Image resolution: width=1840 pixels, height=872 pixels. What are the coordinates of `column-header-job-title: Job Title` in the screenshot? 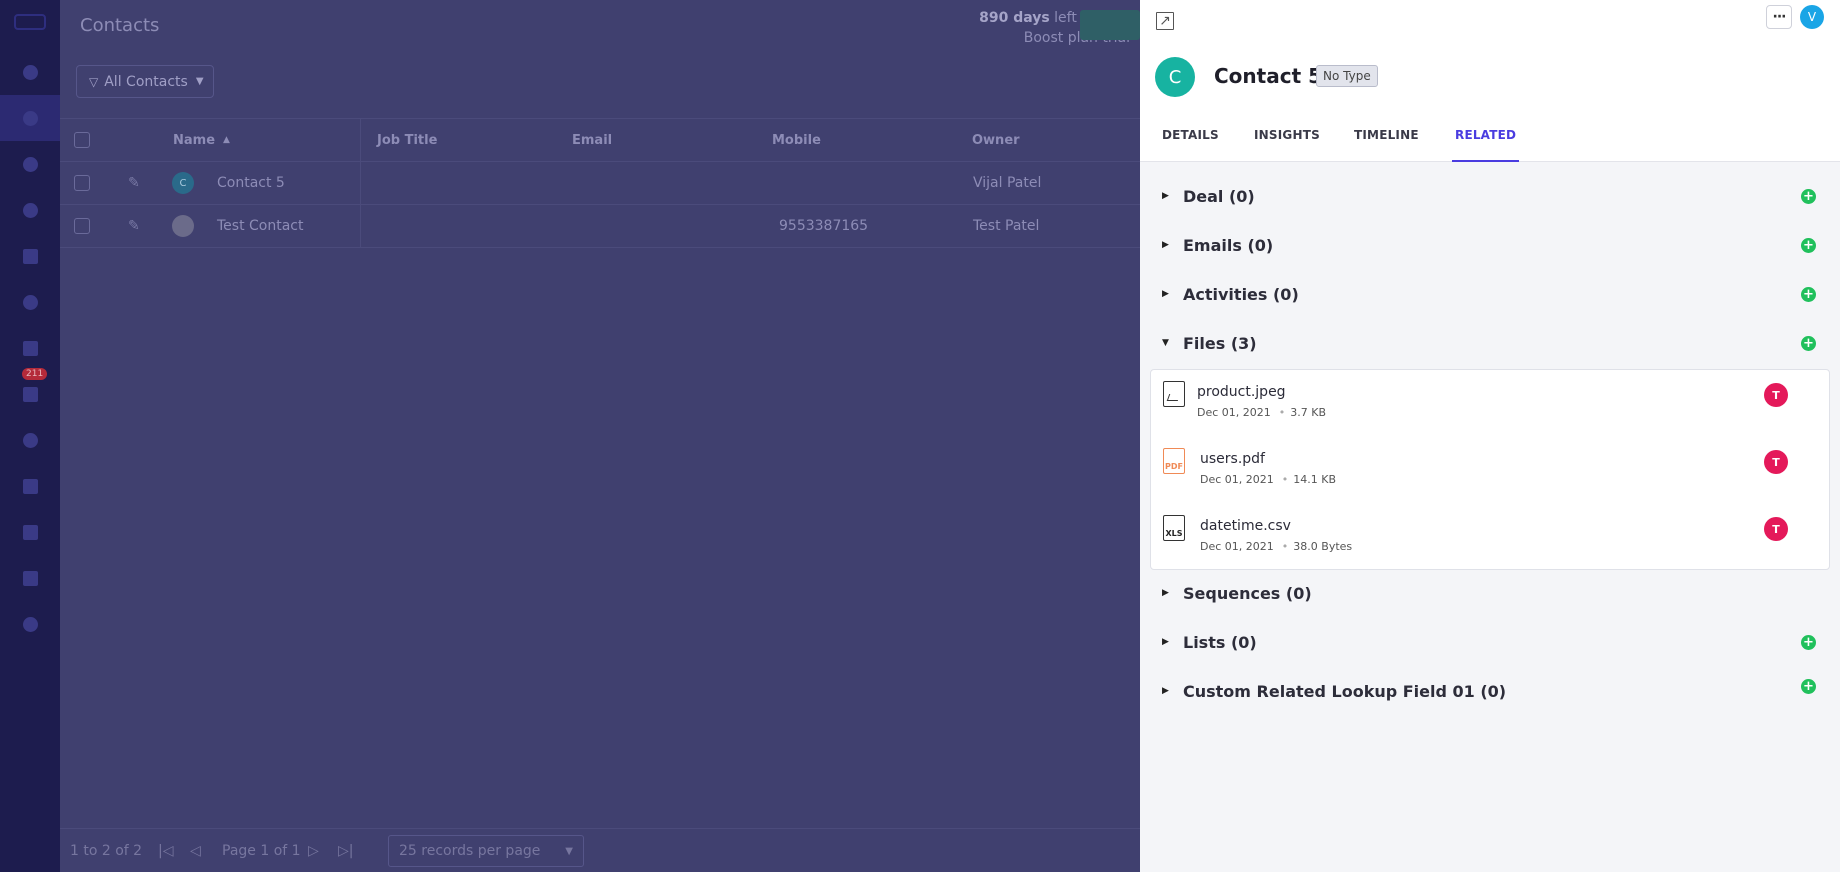 It's located at (407, 140).